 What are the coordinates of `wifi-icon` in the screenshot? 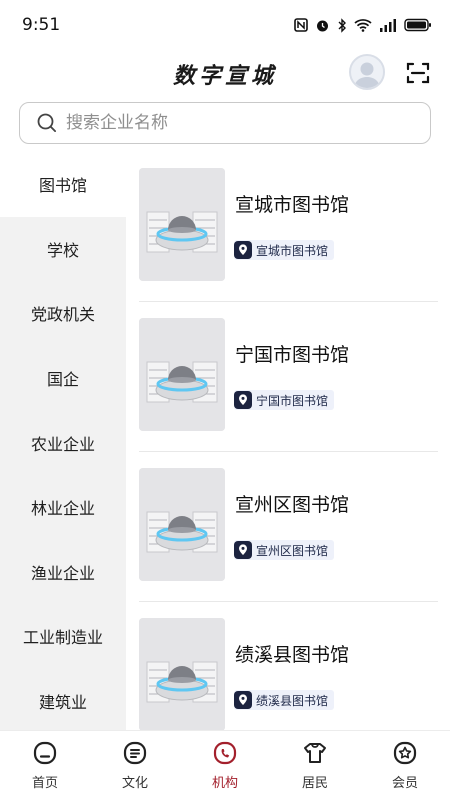 It's located at (363, 25).